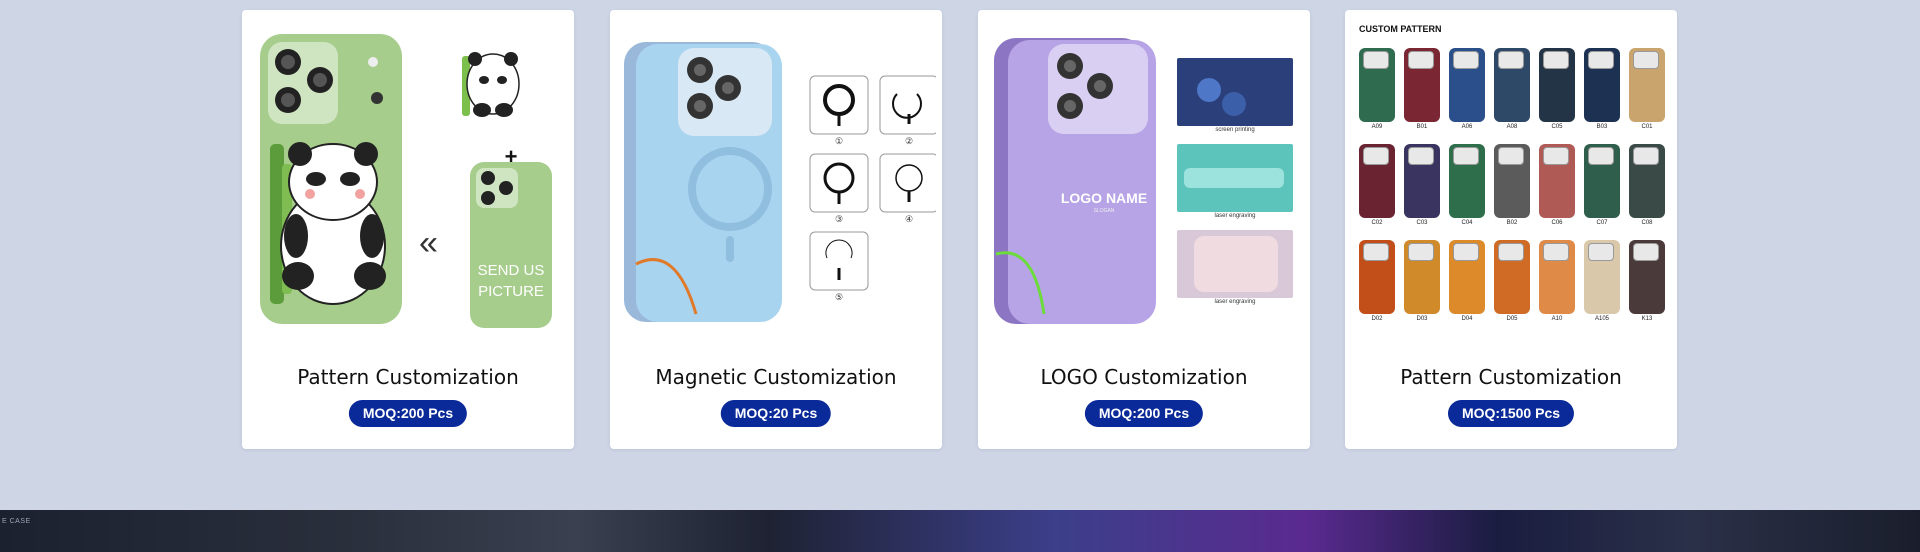 This screenshot has height=552, width=1920. What do you see at coordinates (1377, 223) in the screenshot?
I see `pattern-code-label: C02` at bounding box center [1377, 223].